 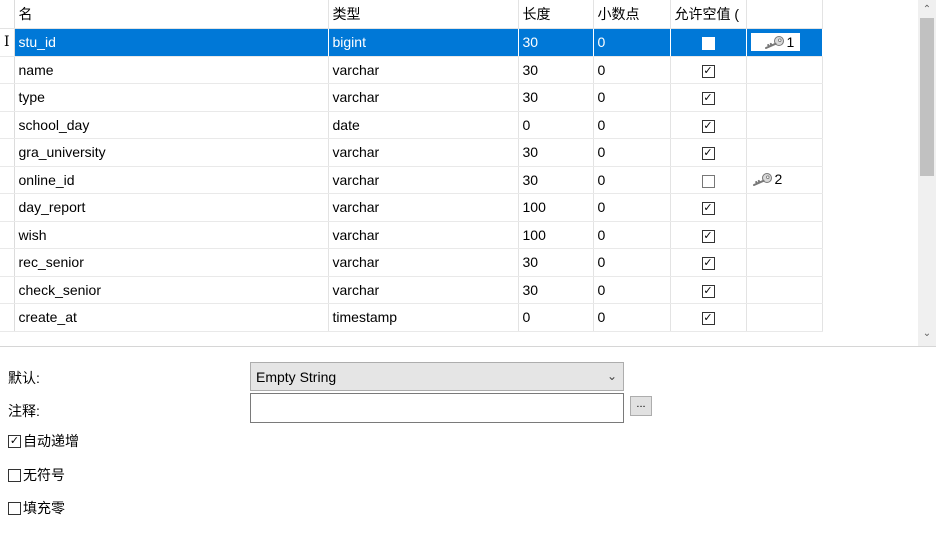 I want to click on cell-name: online_id, so click(x=171, y=180).